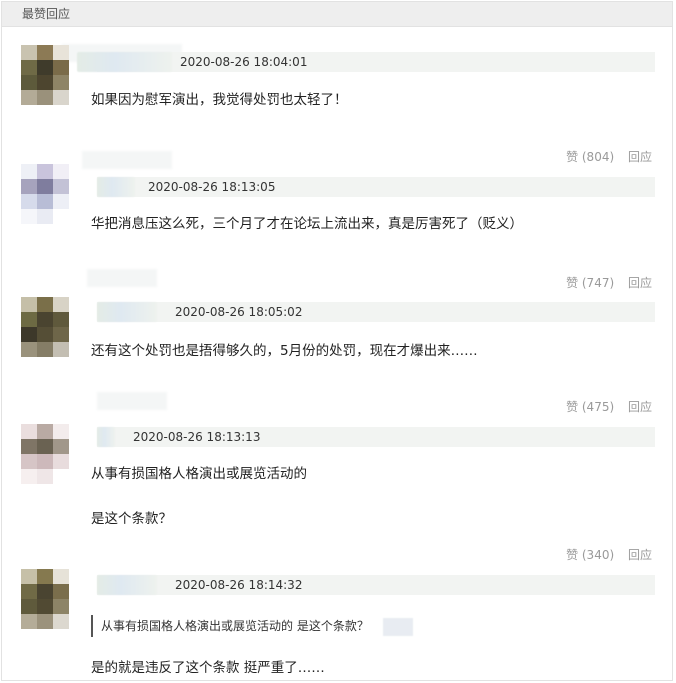 The image size is (676, 683). What do you see at coordinates (590, 283) in the screenshot?
I see `like-button: 赞 (747)` at bounding box center [590, 283].